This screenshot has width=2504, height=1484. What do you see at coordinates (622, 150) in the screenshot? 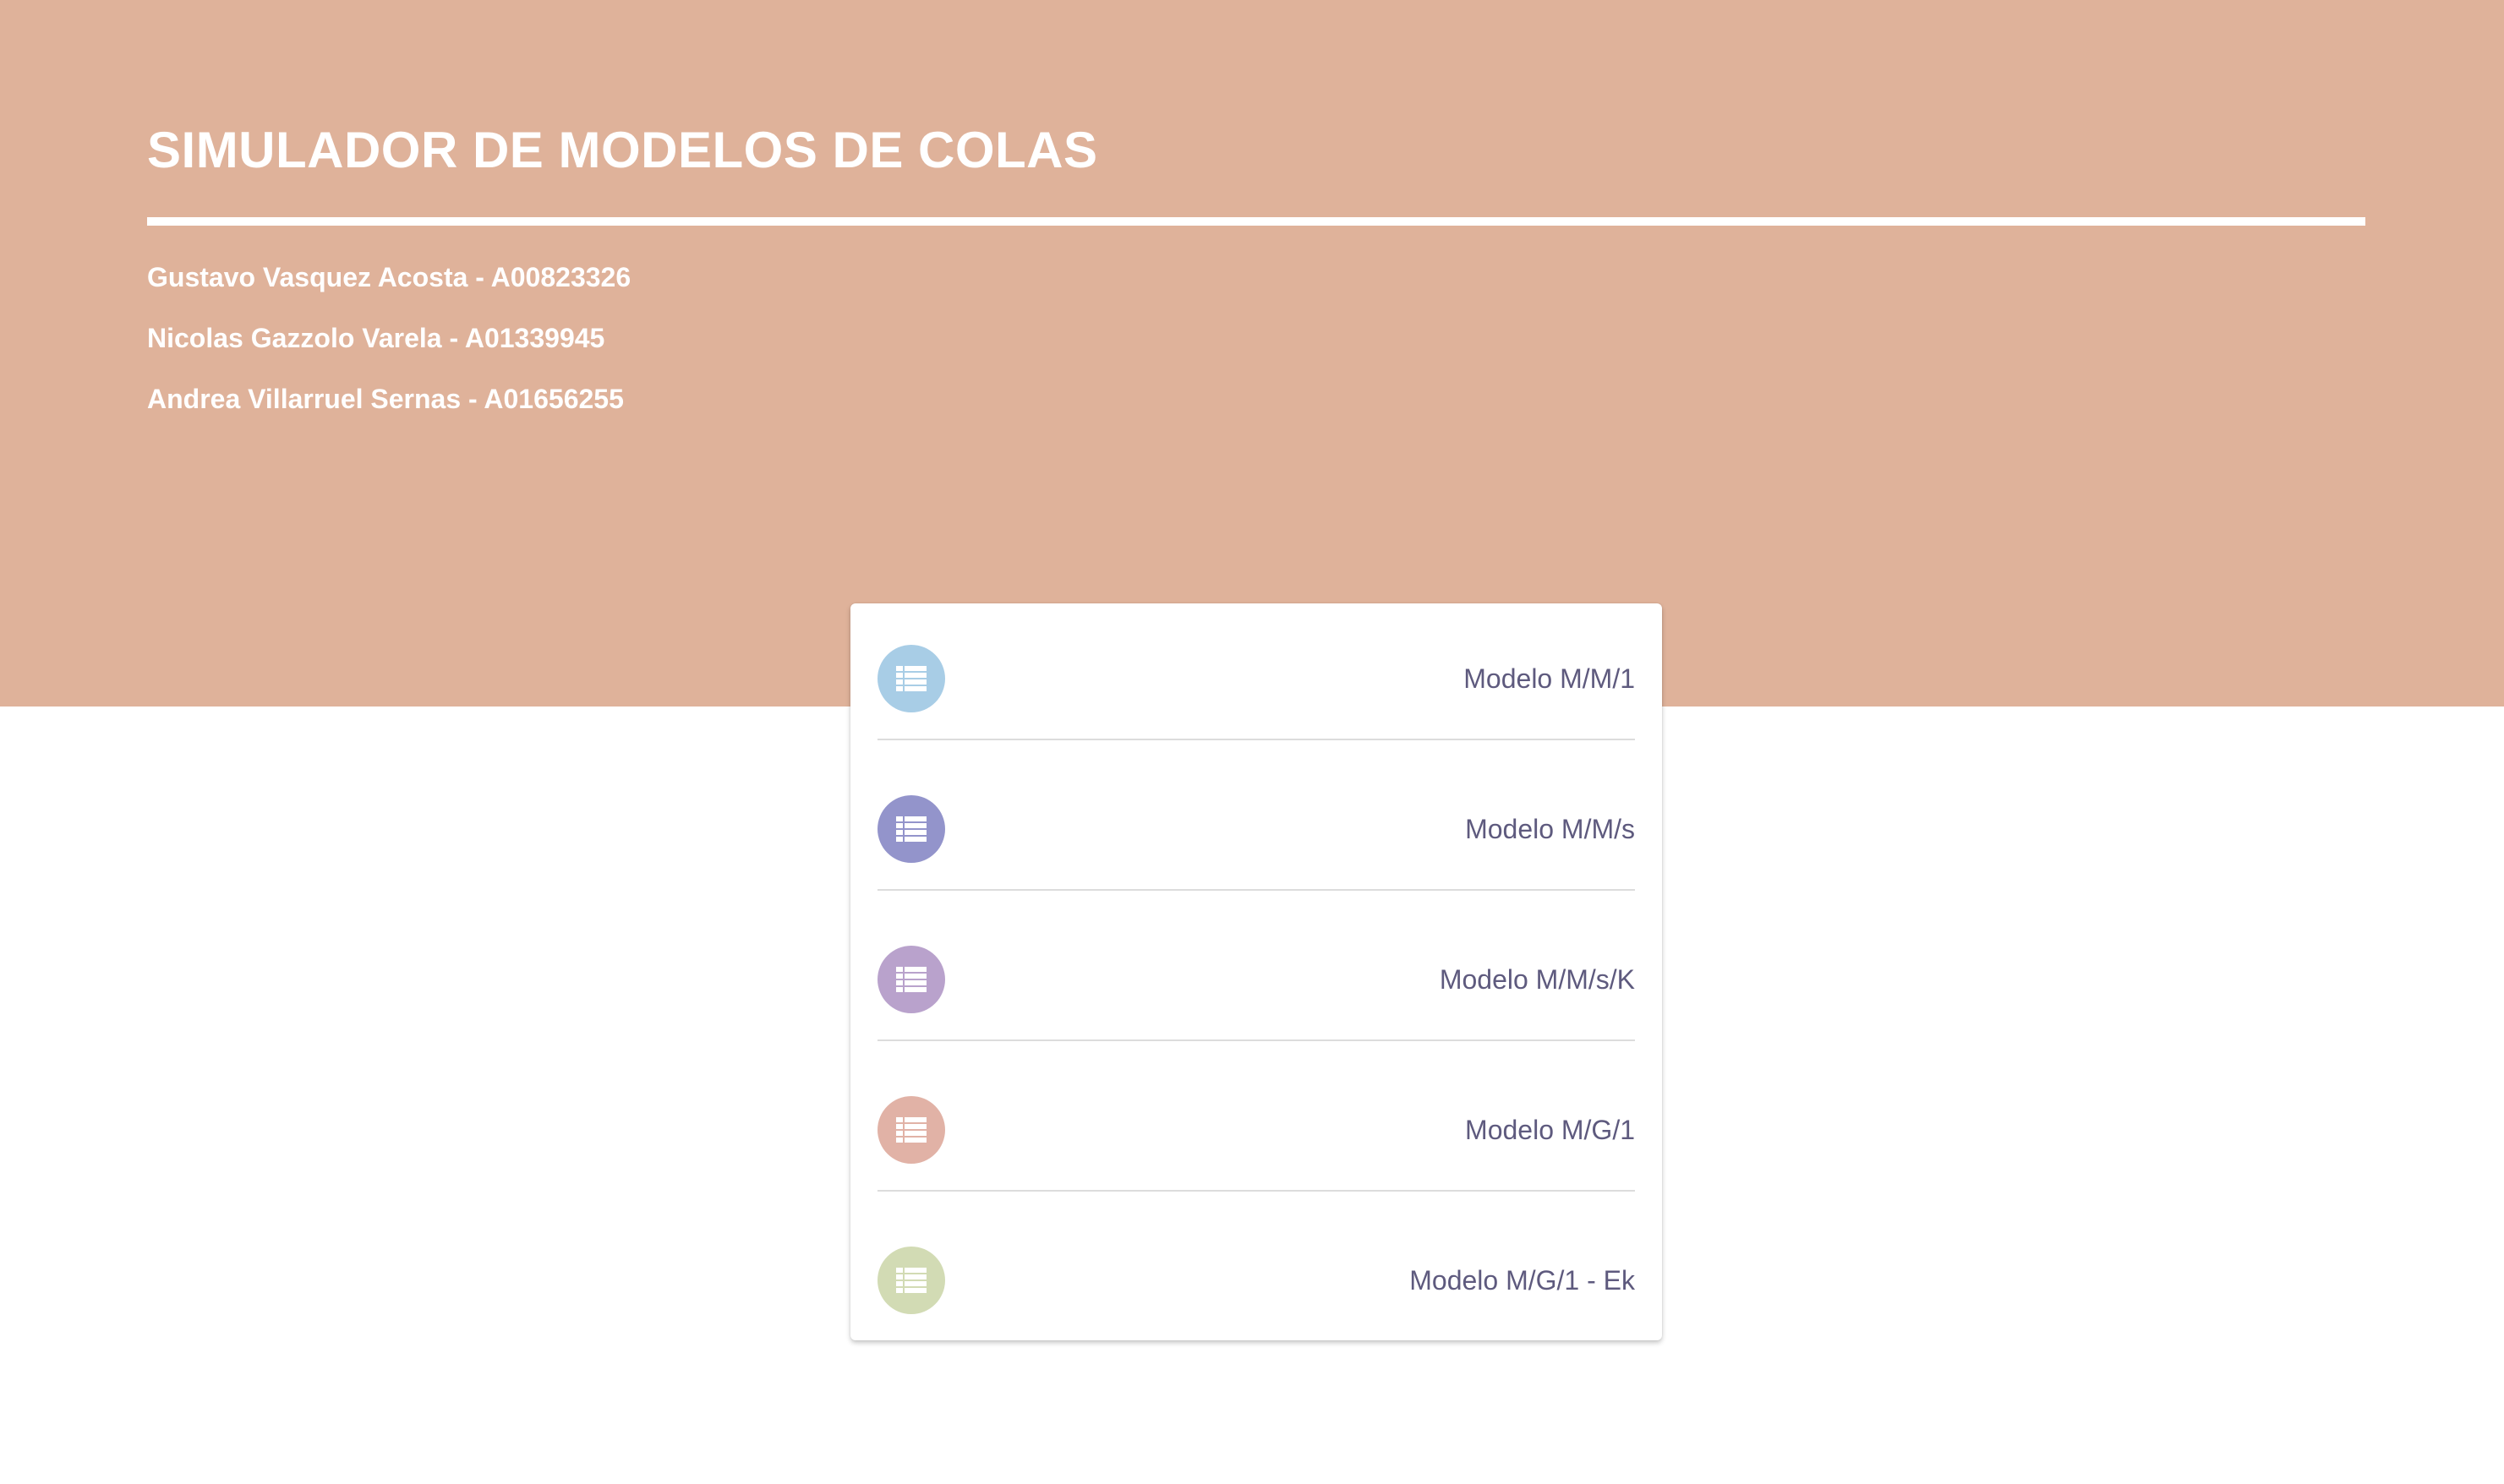
I see `page-title: SIMULADOR DE MODELOS DE COLAS` at bounding box center [622, 150].